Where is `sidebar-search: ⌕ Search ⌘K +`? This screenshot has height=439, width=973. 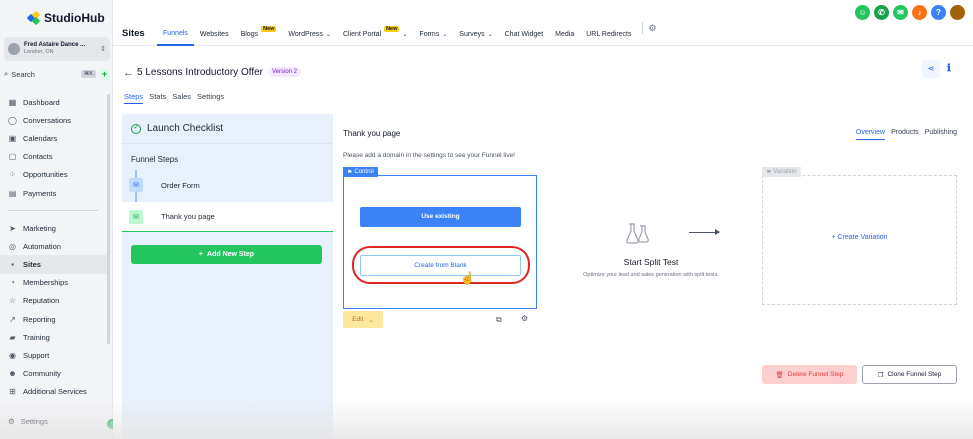 sidebar-search: ⌕ Search ⌘K + is located at coordinates (57, 74).